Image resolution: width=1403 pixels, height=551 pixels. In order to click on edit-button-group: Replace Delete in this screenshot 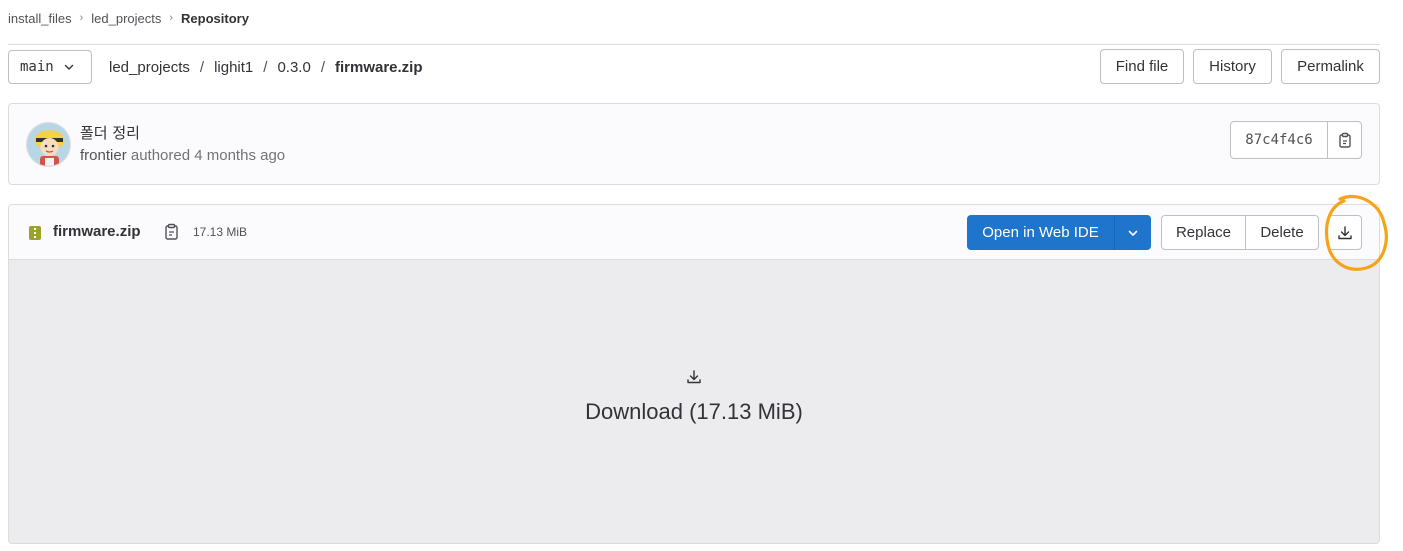, I will do `click(1240, 232)`.